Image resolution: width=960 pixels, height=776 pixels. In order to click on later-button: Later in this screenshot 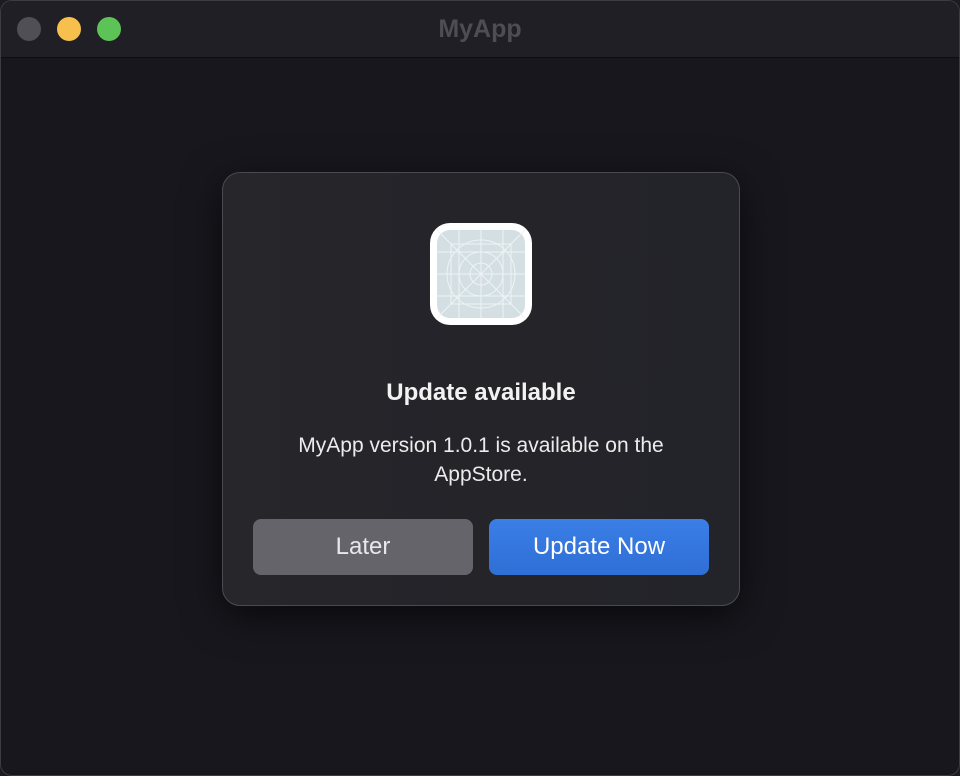, I will do `click(363, 547)`.